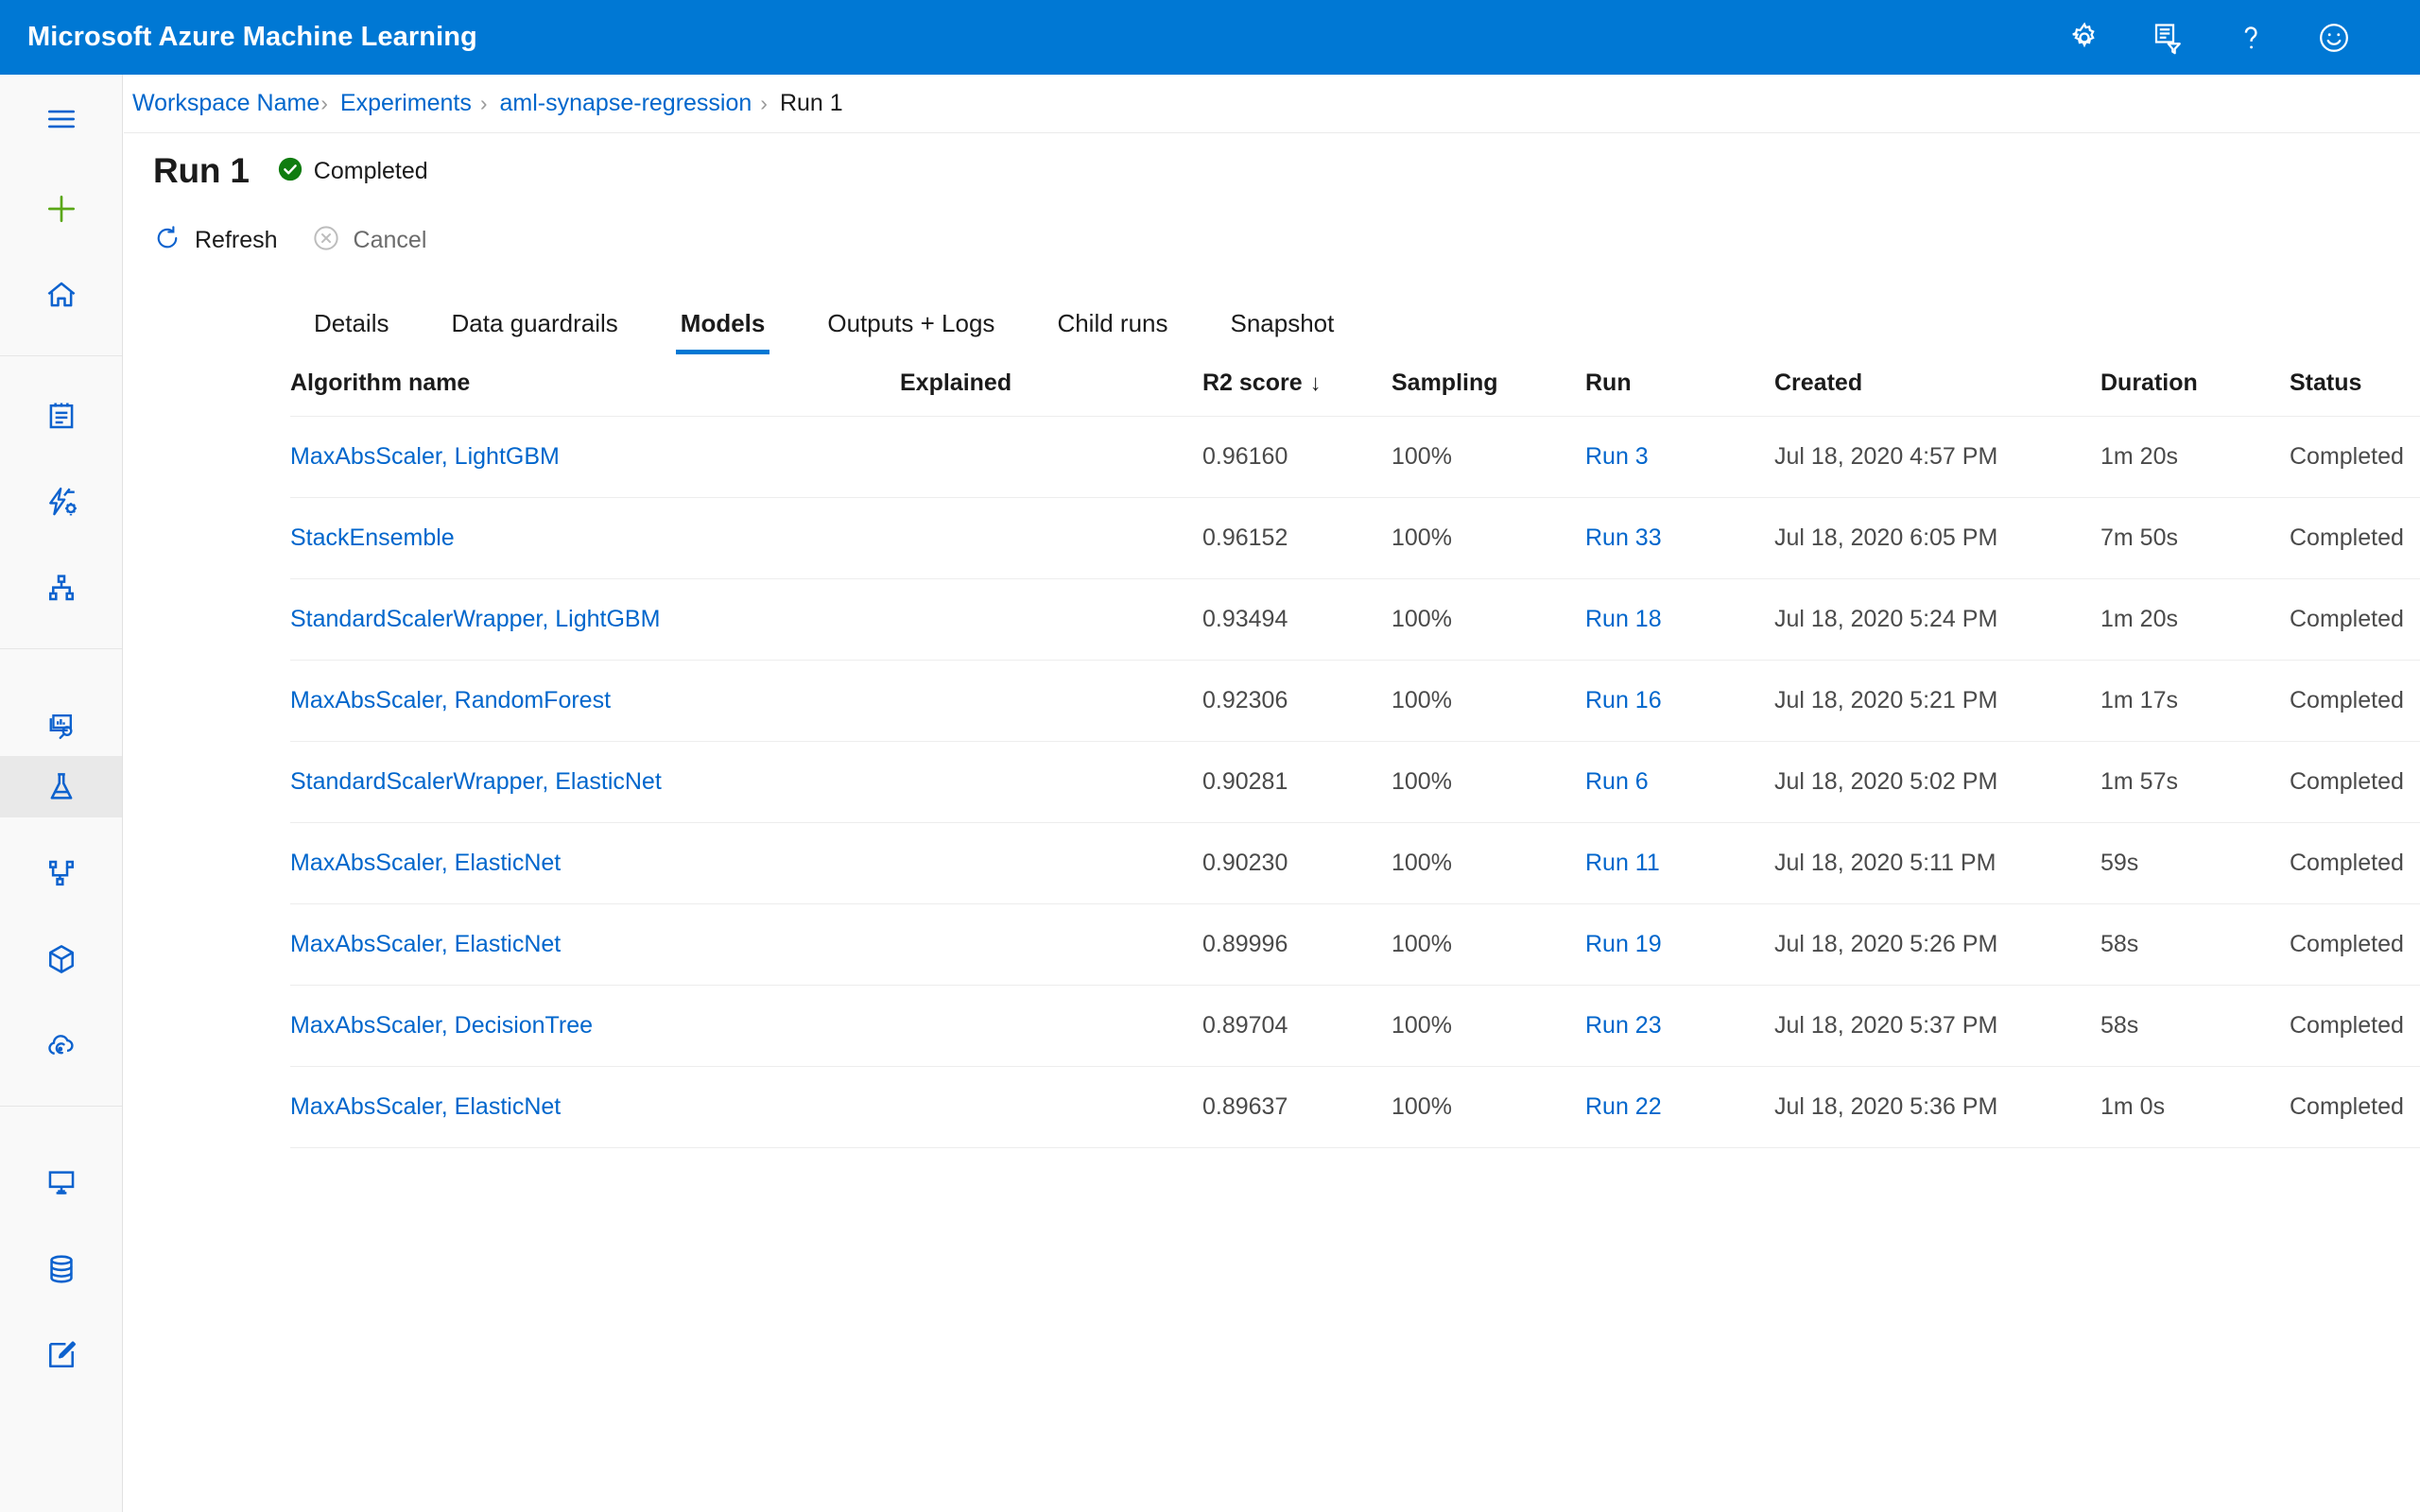 The image size is (2420, 1512). I want to click on cell-value: Jul 18, 2020 5:37 PM, so click(1886, 1025).